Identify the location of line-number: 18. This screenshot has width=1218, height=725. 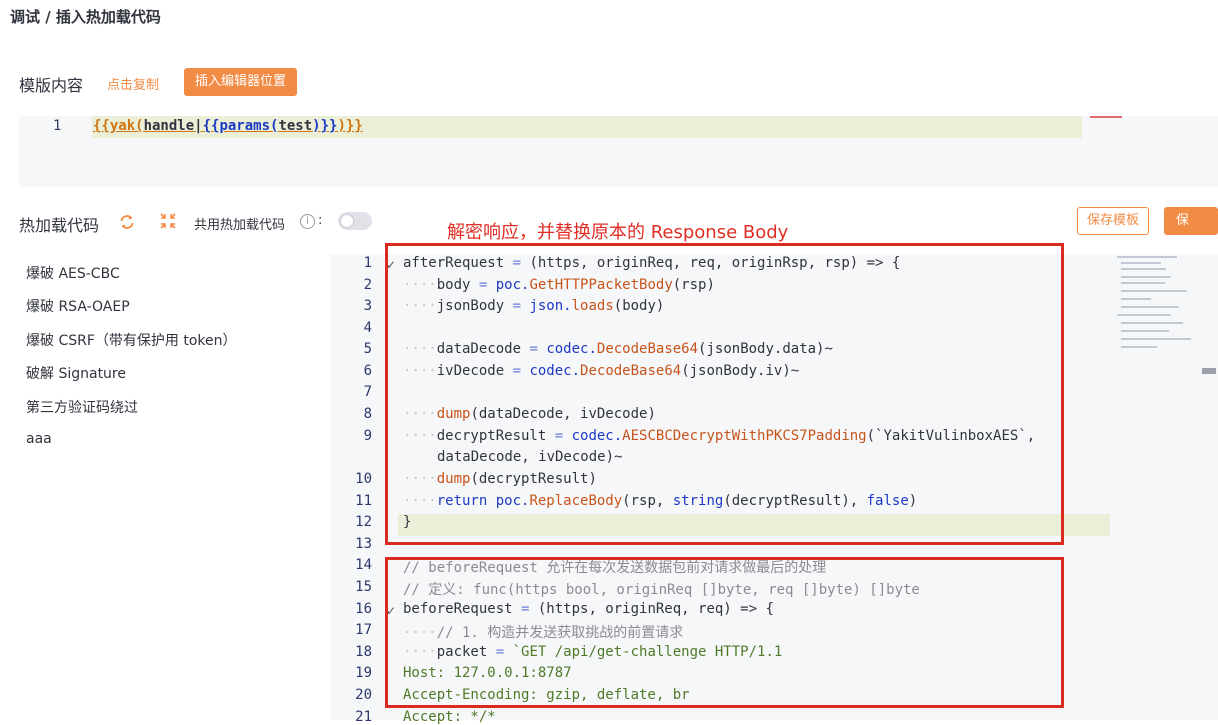
(363, 652).